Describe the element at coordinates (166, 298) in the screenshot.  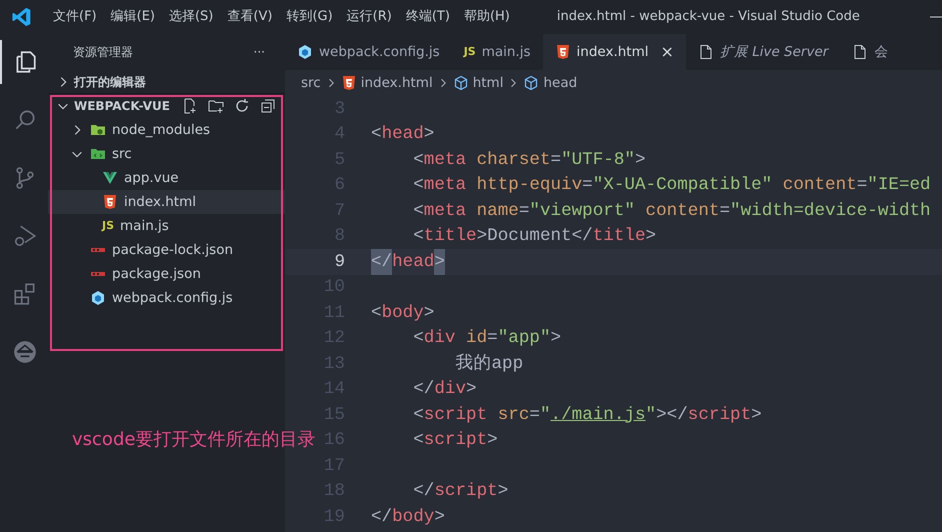
I see `tree-item: webpack.config.js` at that location.